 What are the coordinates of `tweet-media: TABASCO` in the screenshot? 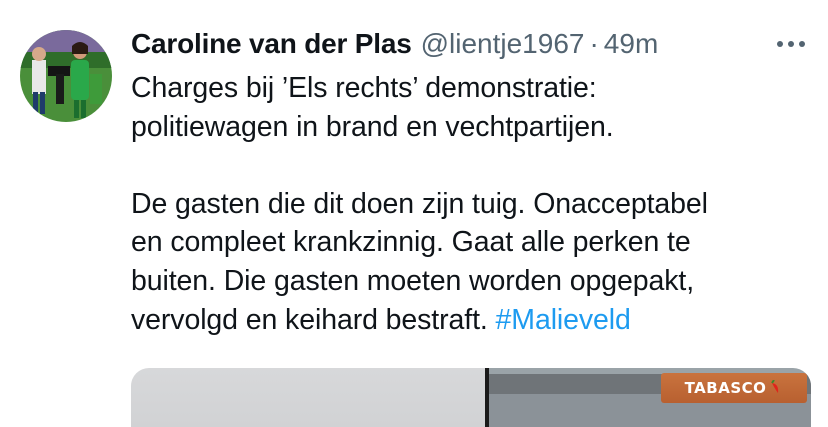 It's located at (471, 397).